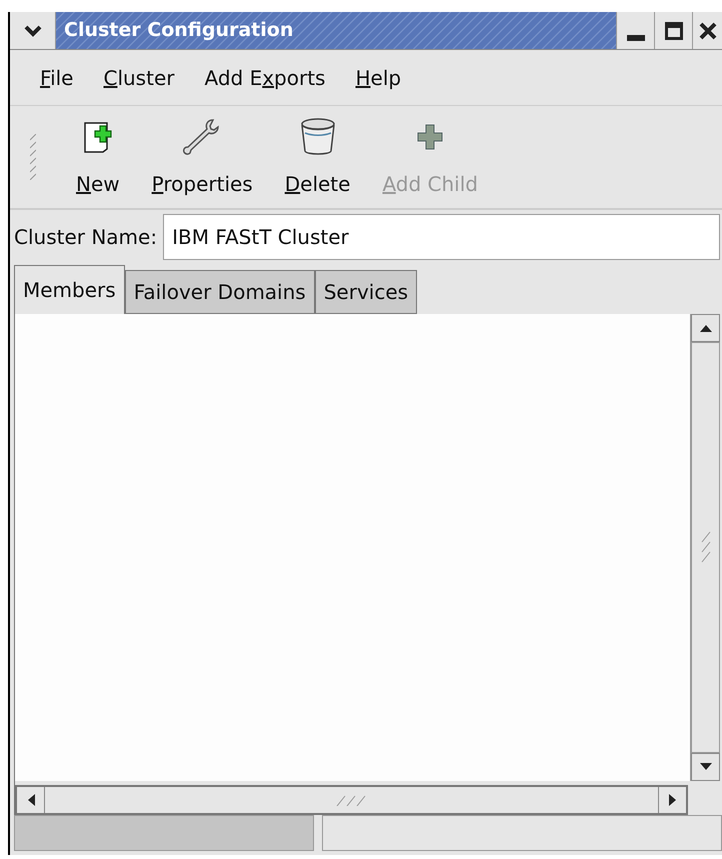 The height and width of the screenshot is (859, 722). What do you see at coordinates (366, 292) in the screenshot?
I see `tab: Services` at bounding box center [366, 292].